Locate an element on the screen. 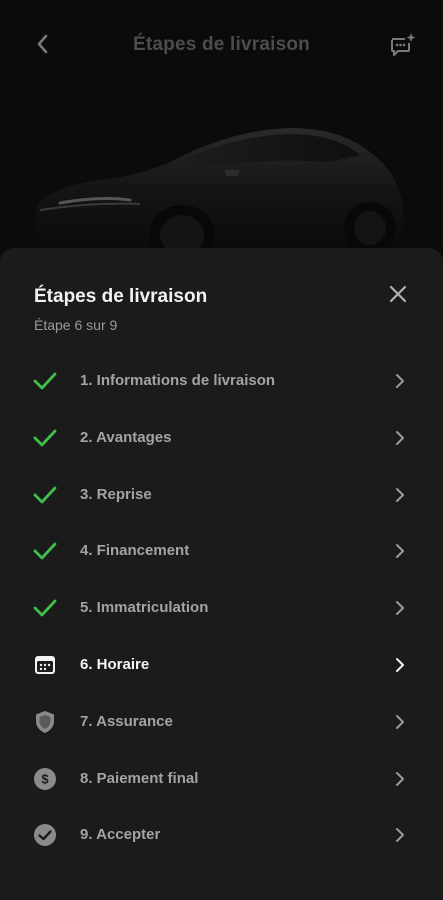 This screenshot has width=443, height=900. step-label: 6. Horaire is located at coordinates (115, 664).